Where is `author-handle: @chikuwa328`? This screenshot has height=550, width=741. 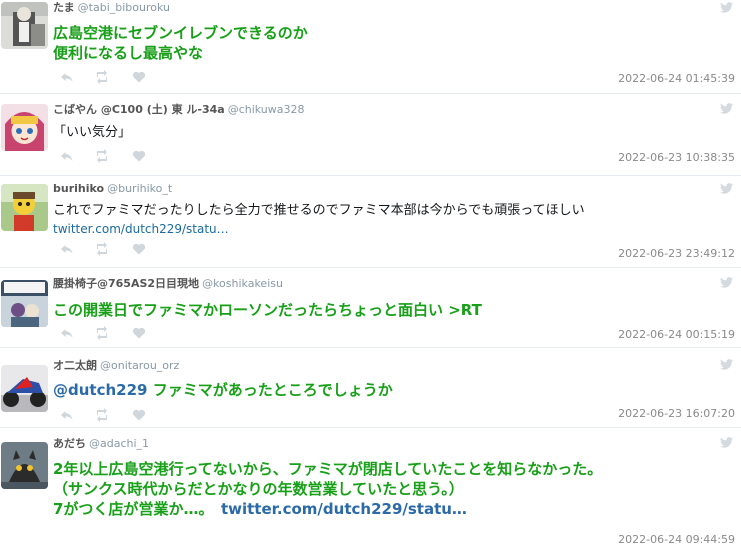 author-handle: @chikuwa328 is located at coordinates (266, 109).